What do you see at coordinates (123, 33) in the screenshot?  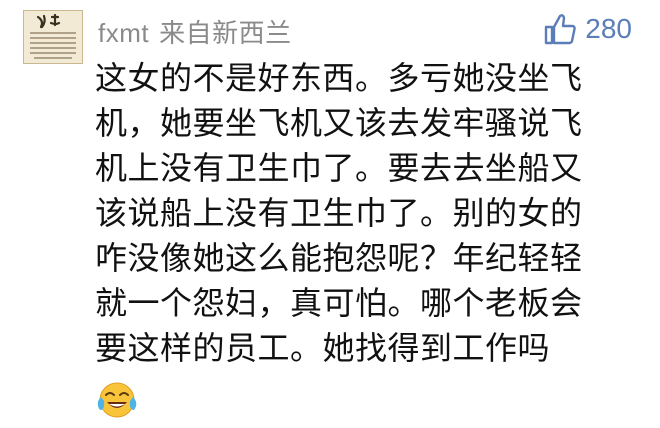 I see `username: fxmt` at bounding box center [123, 33].